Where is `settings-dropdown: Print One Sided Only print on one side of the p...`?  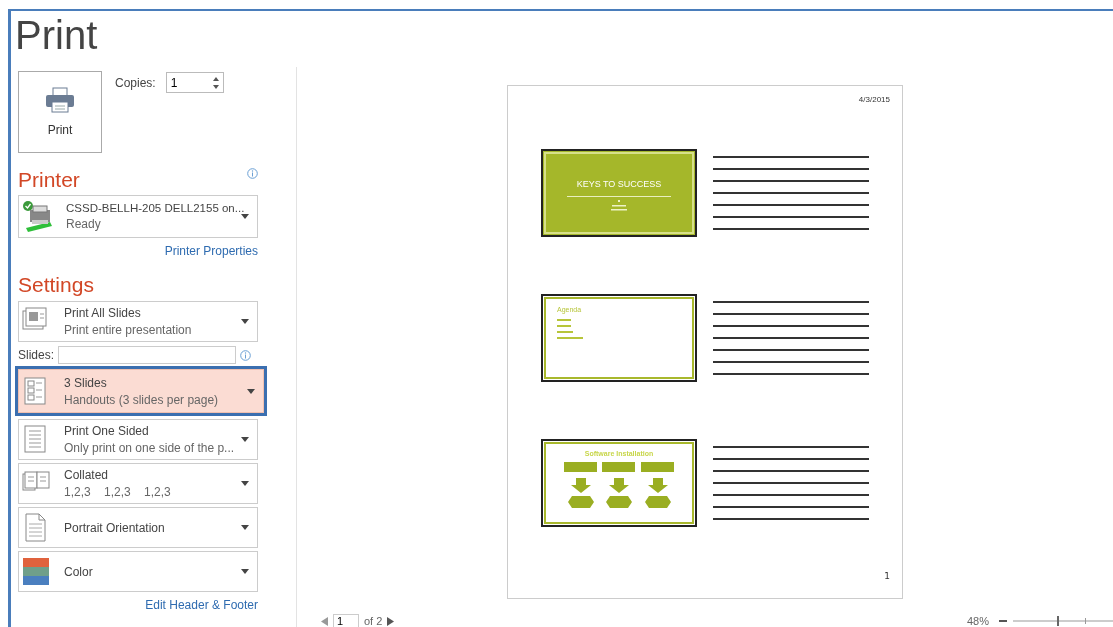
settings-dropdown: Print One Sided Only print on one side of the p... is located at coordinates (138, 439).